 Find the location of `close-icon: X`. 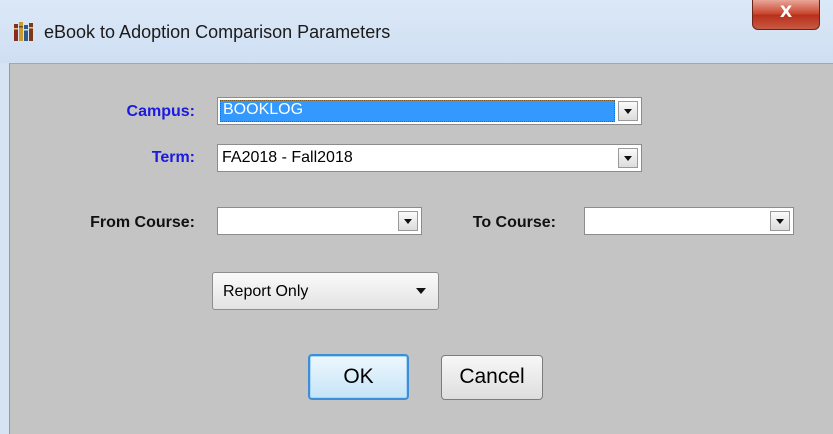

close-icon: X is located at coordinates (786, 11).